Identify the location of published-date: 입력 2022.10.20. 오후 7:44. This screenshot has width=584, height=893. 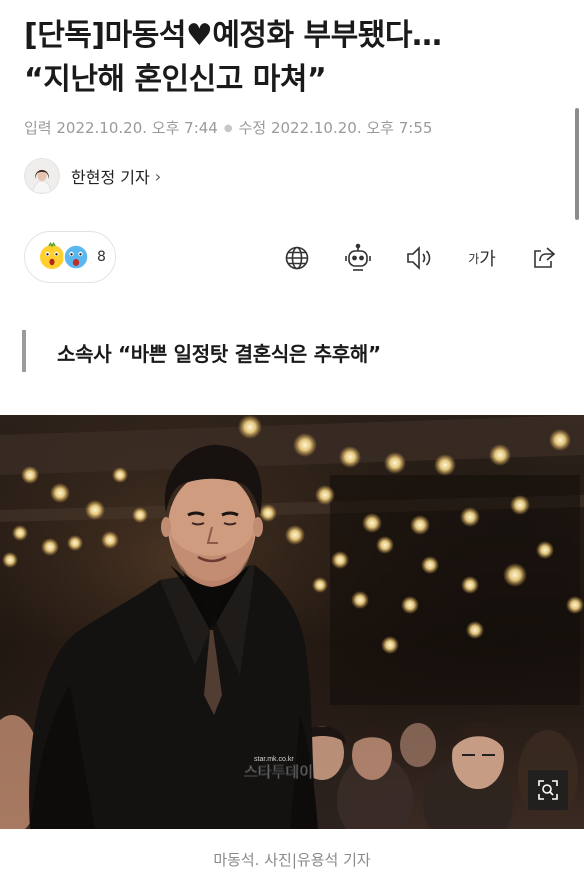
(121, 128).